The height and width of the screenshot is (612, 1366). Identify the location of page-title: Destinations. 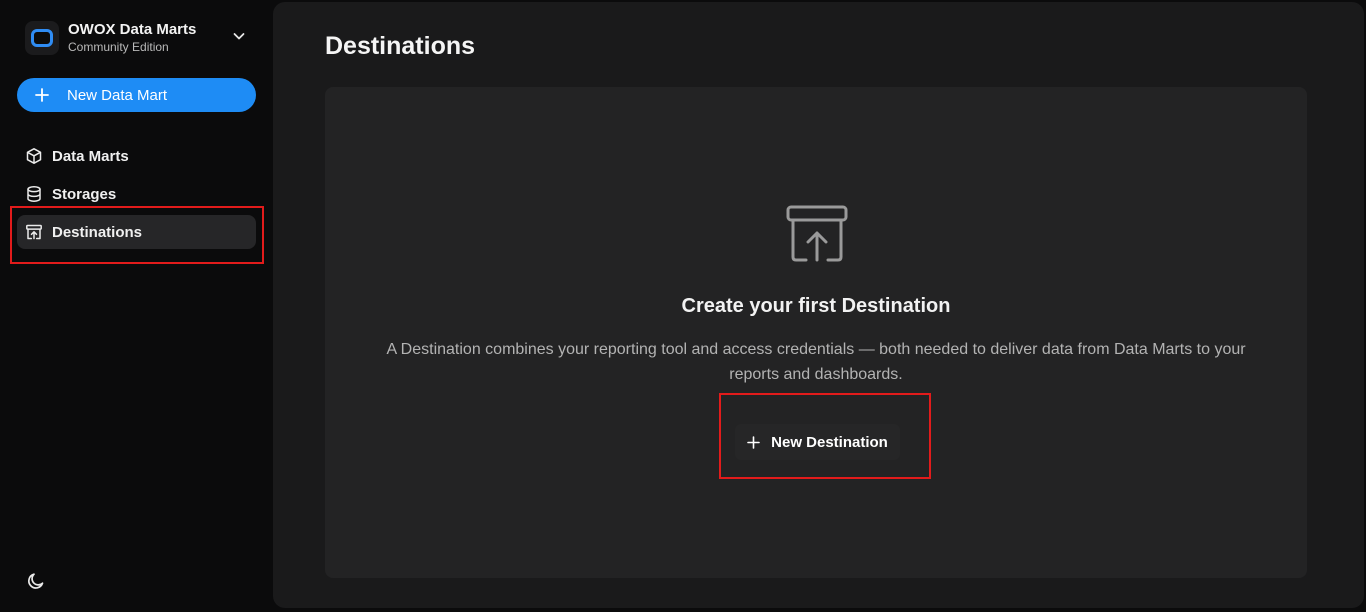
(400, 46).